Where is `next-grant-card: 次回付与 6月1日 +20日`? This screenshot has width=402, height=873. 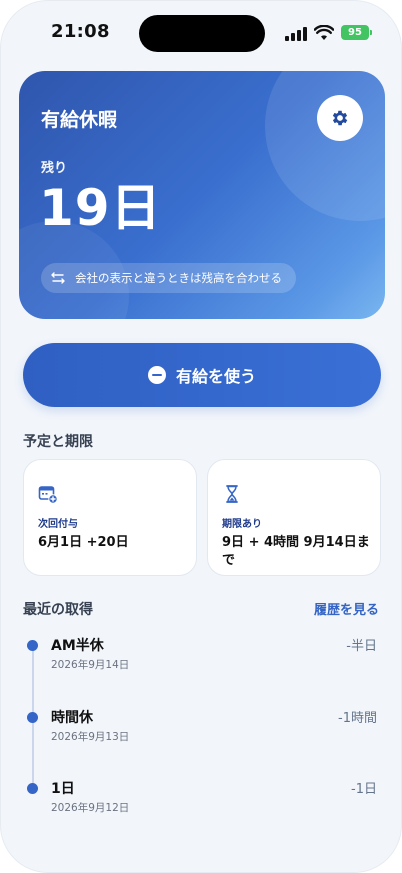 next-grant-card: 次回付与 6月1日 +20日 is located at coordinates (110, 517).